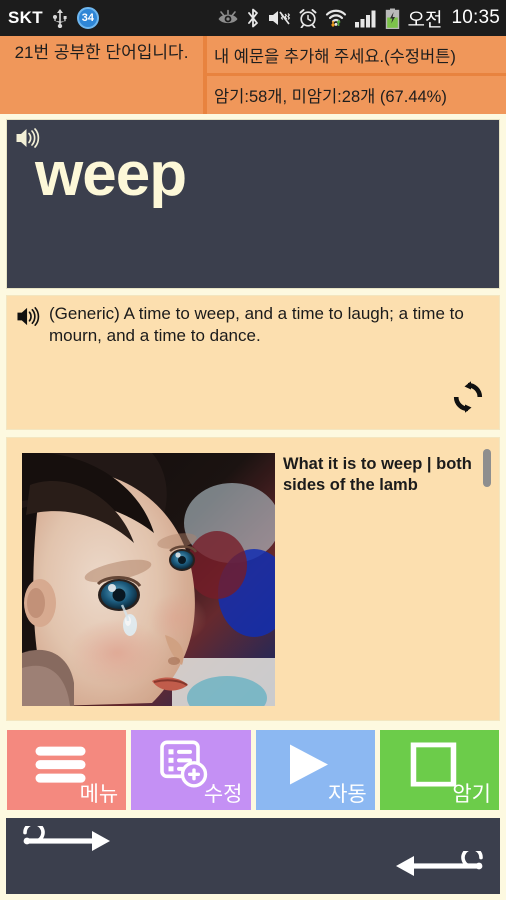 Image resolution: width=506 pixels, height=900 pixels. I want to click on bluetooth-icon, so click(253, 18).